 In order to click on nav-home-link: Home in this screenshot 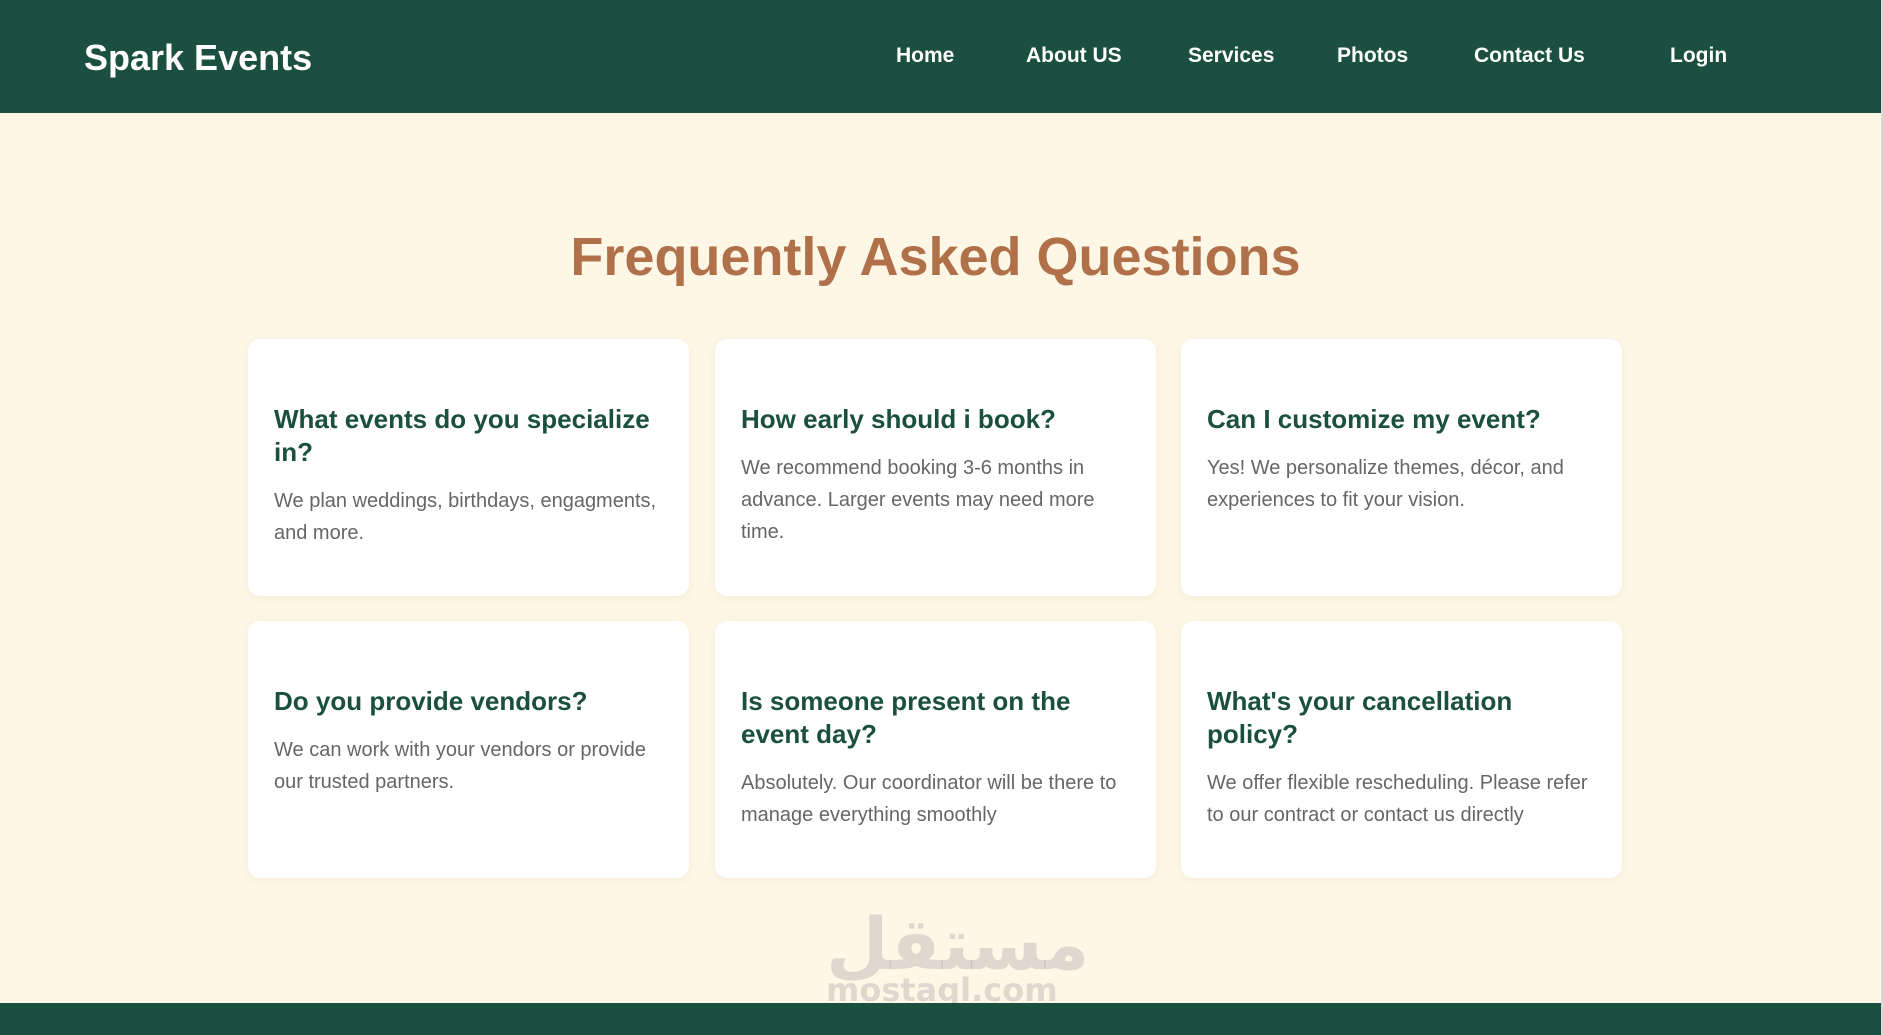, I will do `click(925, 56)`.